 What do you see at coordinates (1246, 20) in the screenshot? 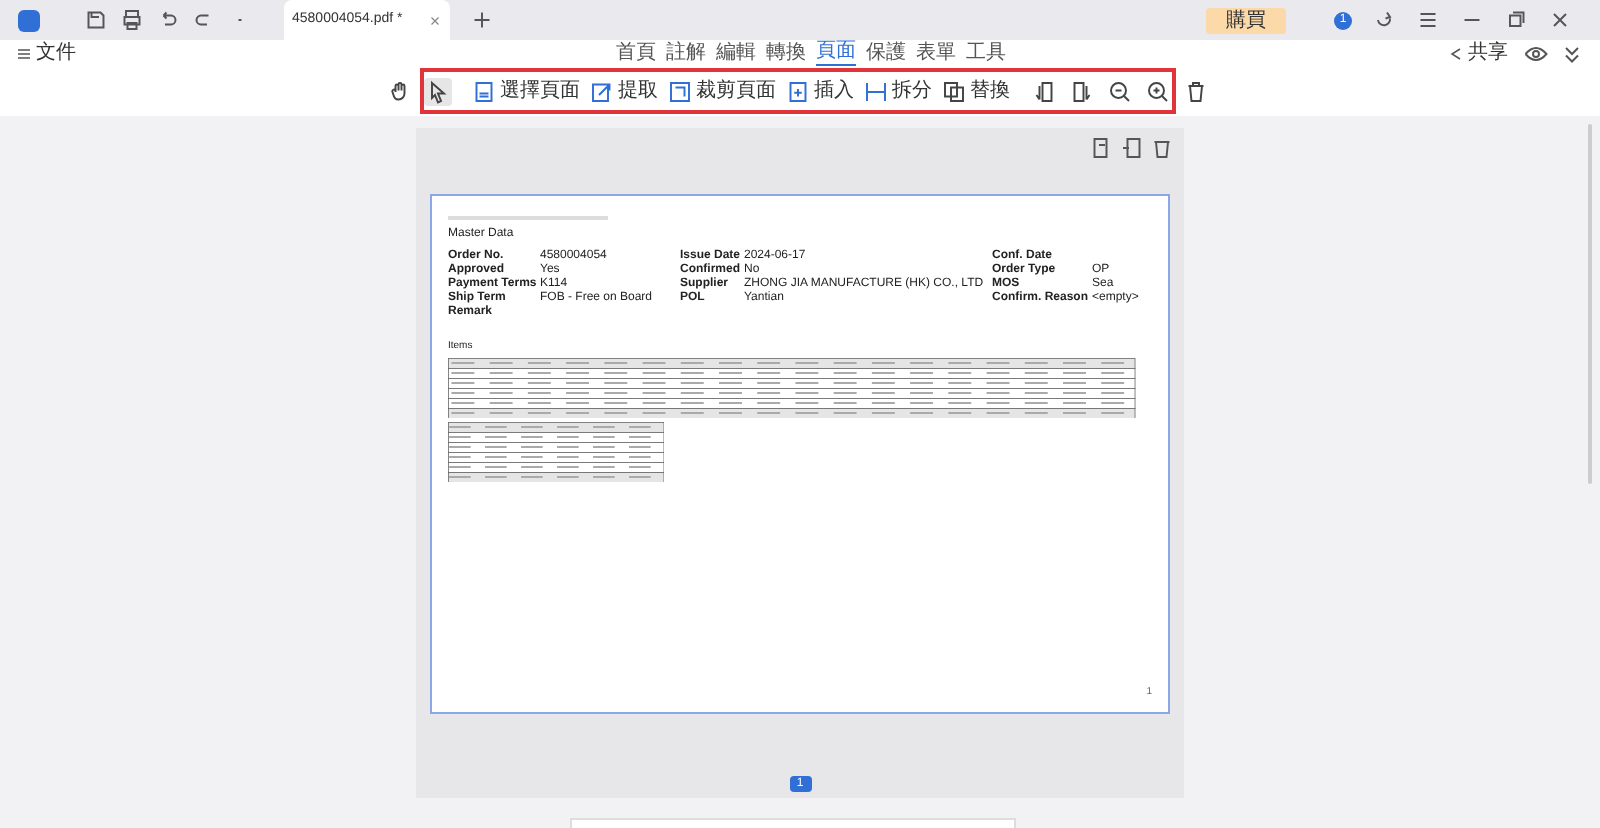
I see `buy-button: 購買` at bounding box center [1246, 20].